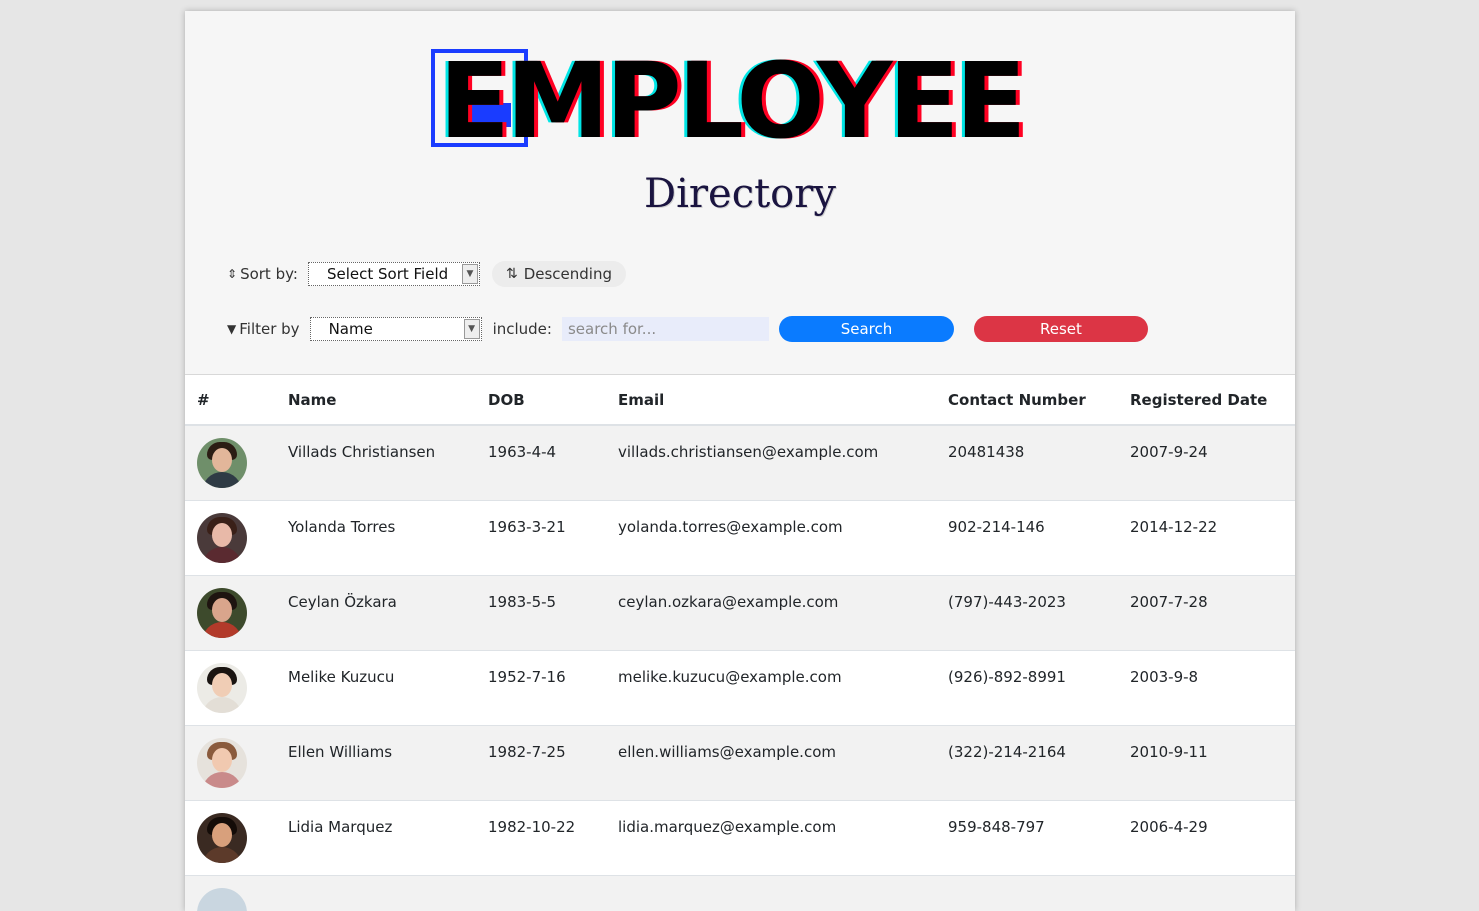  I want to click on employee-phone: (322)-214-2164, so click(1027, 762).